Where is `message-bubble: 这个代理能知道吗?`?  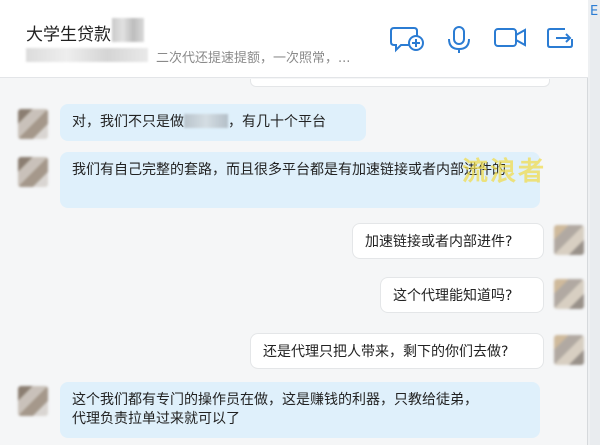
message-bubble: 这个代理能知道吗? is located at coordinates (462, 295).